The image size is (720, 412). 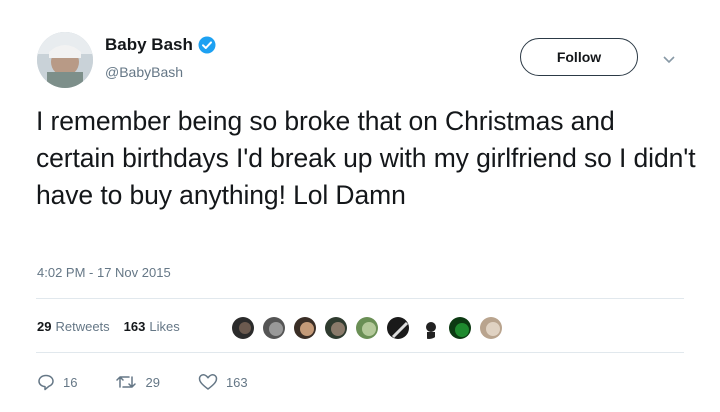 I want to click on like-button: 163, so click(x=223, y=382).